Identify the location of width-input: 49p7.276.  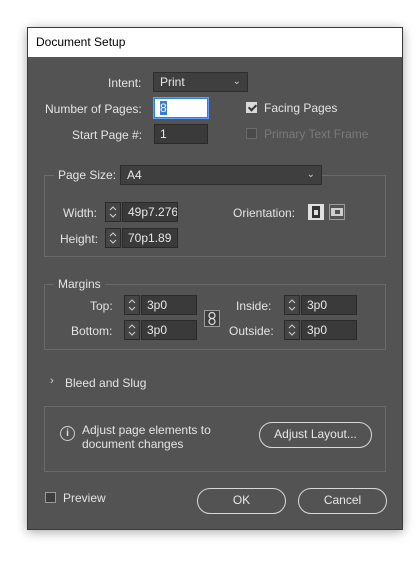
(150, 212).